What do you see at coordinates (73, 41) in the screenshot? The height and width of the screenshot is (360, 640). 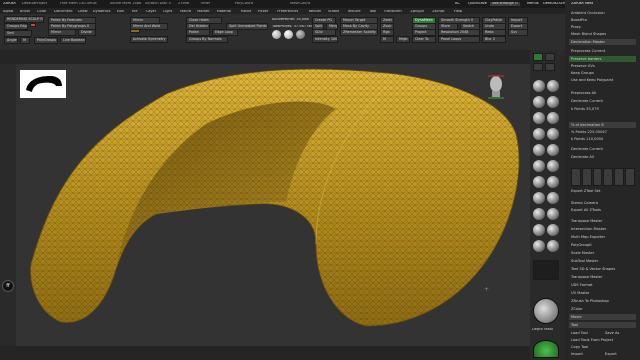 I see `live-boolean-button: Live Boolean` at bounding box center [73, 41].